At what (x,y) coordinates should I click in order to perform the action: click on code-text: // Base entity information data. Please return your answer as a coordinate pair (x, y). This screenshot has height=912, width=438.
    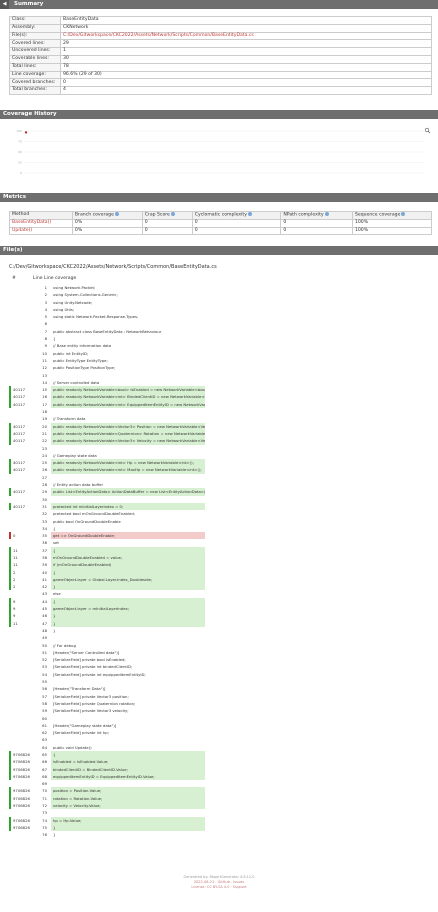
    Looking at the image, I should click on (82, 346).